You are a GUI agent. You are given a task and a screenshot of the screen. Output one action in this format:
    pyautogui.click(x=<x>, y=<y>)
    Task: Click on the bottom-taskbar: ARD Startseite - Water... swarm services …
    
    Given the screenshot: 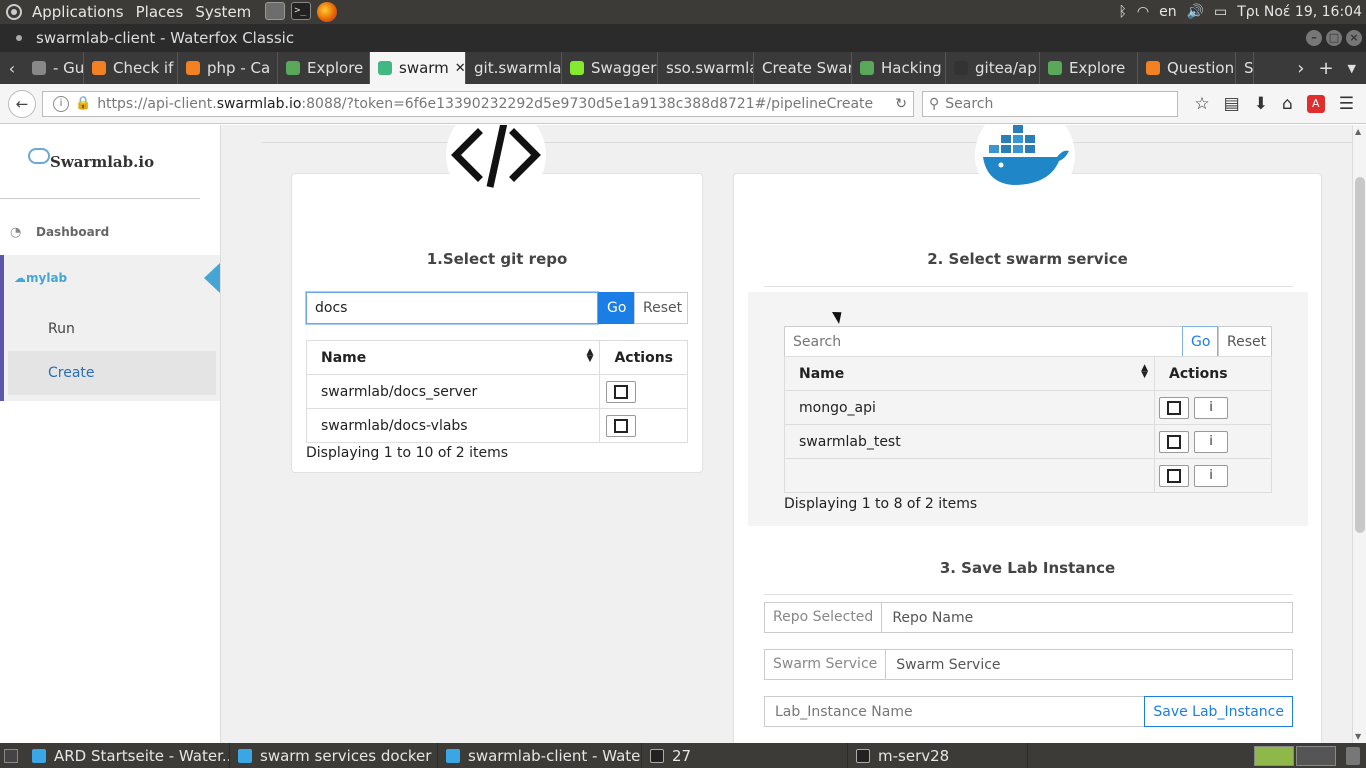 What is the action you would take?
    pyautogui.click(x=683, y=755)
    